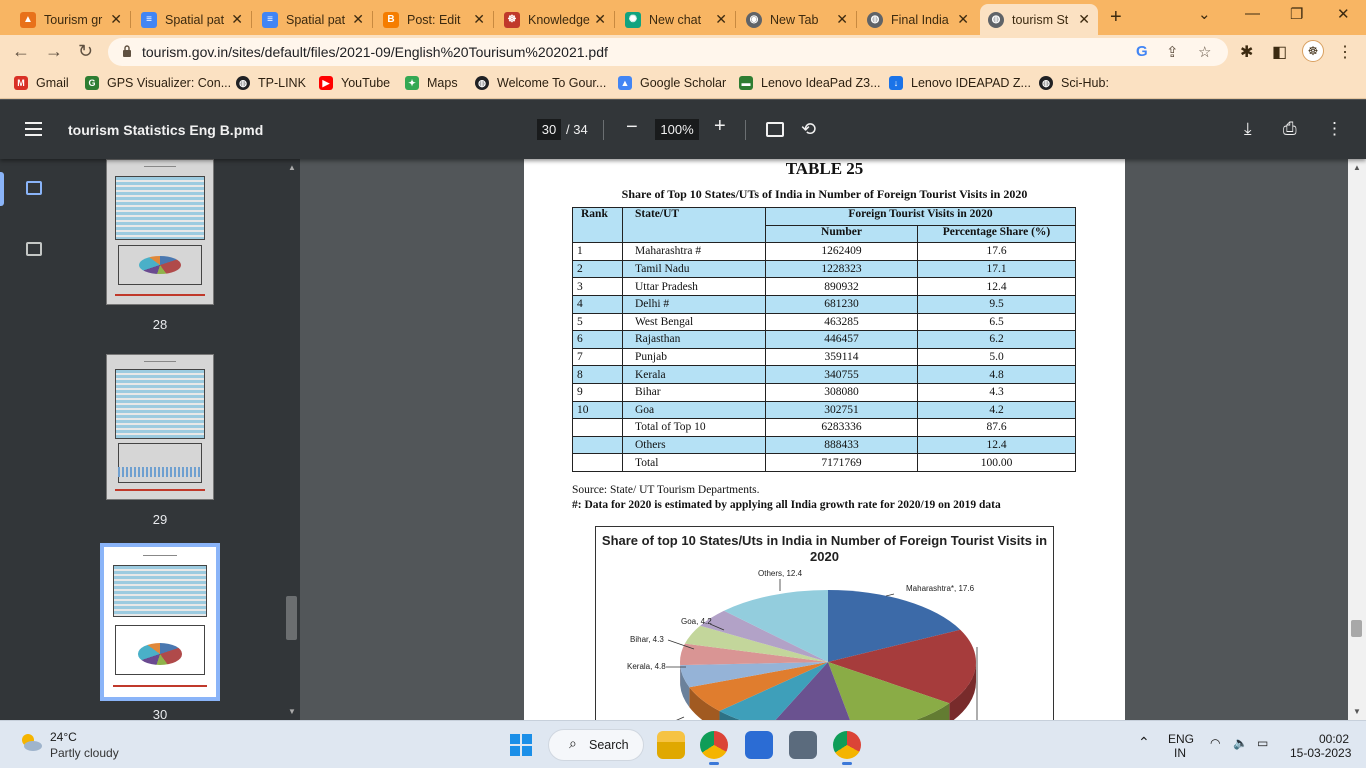 The width and height of the screenshot is (1366, 768). I want to click on number-cell: 308080, so click(841, 392).